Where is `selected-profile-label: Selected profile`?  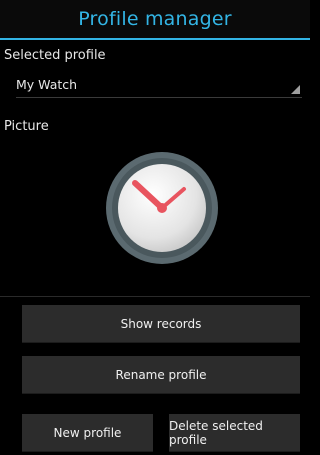
selected-profile-label: Selected profile is located at coordinates (55, 55).